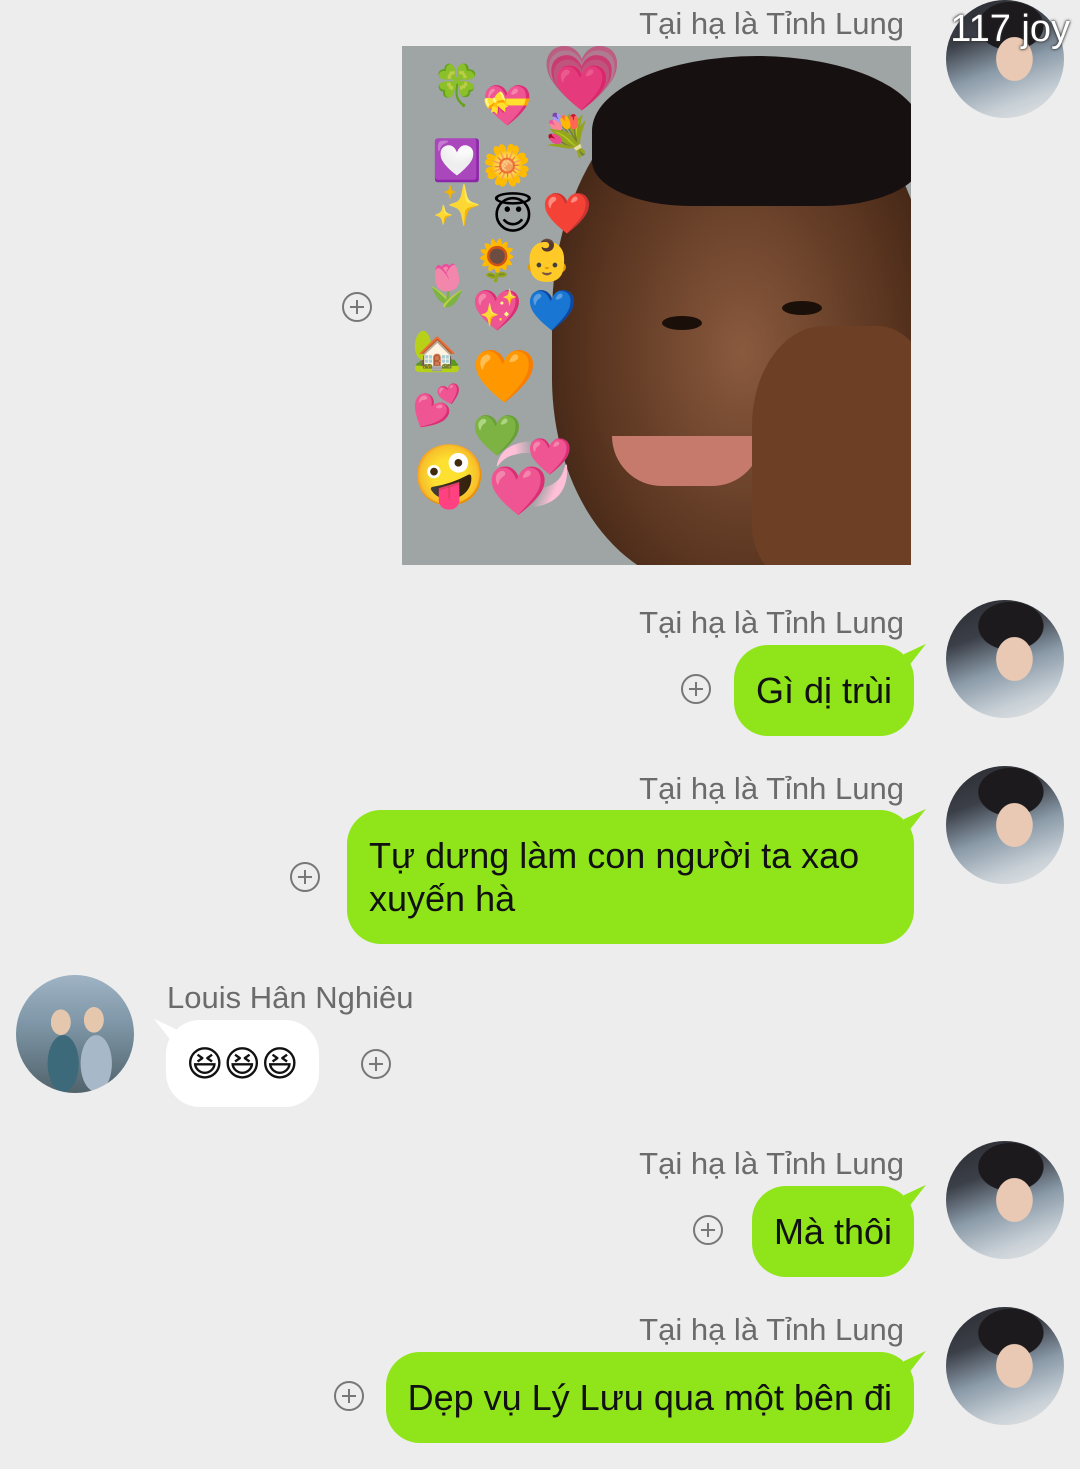 The height and width of the screenshot is (1469, 1080). Describe the element at coordinates (457, 86) in the screenshot. I see `emoji-clover: 🍀` at that location.